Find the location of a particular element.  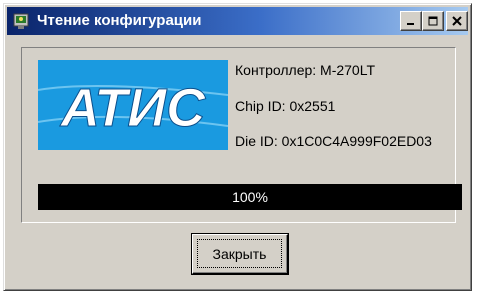

close-window-button is located at coordinates (457, 21).